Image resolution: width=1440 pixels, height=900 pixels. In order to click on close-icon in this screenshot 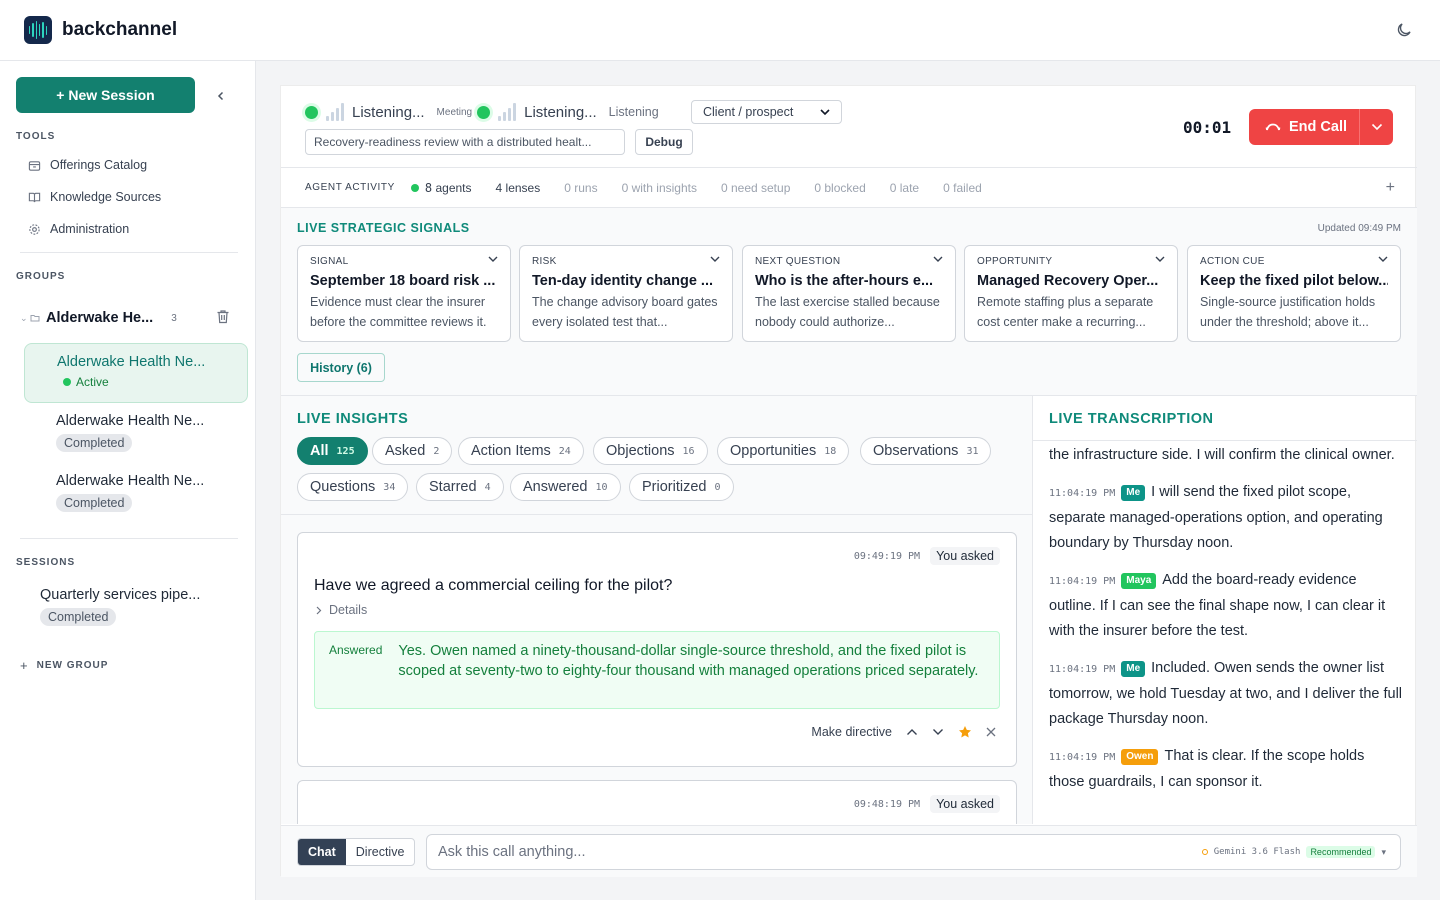, I will do `click(991, 732)`.